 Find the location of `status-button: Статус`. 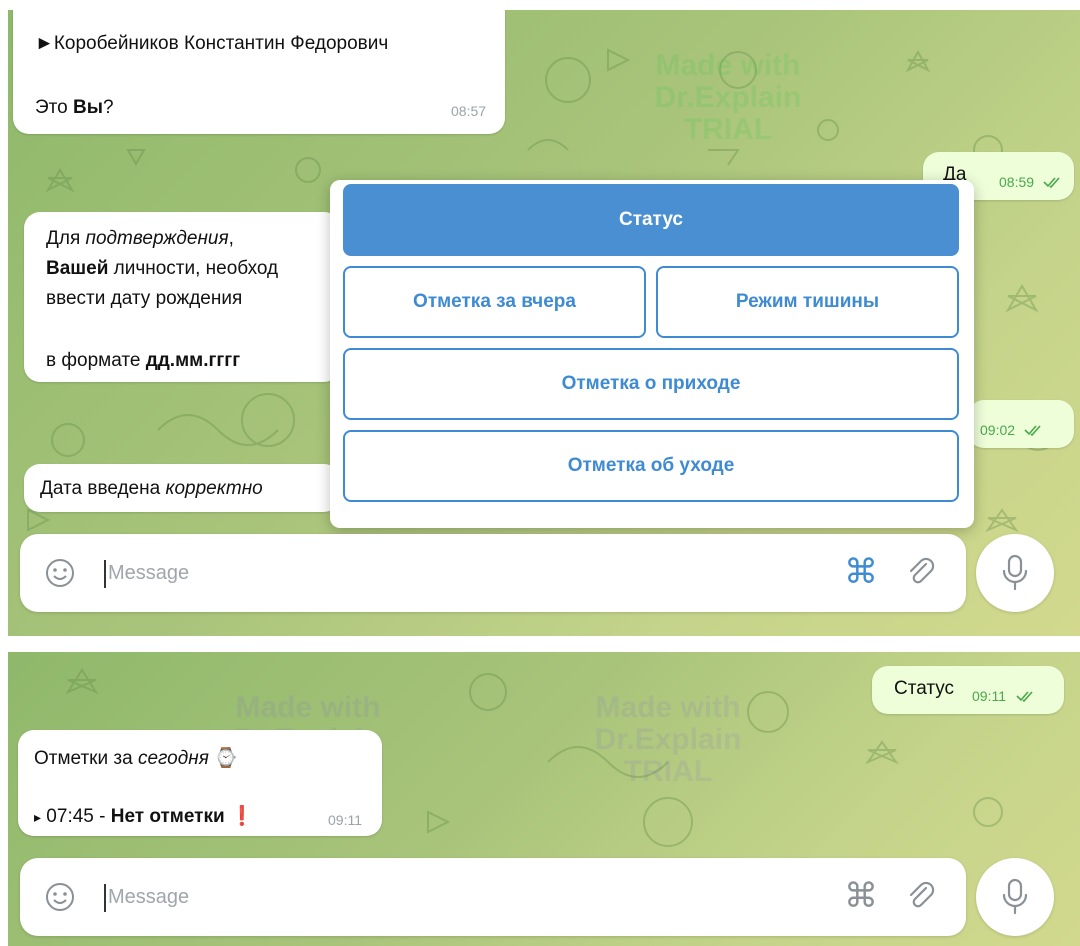

status-button: Статус is located at coordinates (651, 220).